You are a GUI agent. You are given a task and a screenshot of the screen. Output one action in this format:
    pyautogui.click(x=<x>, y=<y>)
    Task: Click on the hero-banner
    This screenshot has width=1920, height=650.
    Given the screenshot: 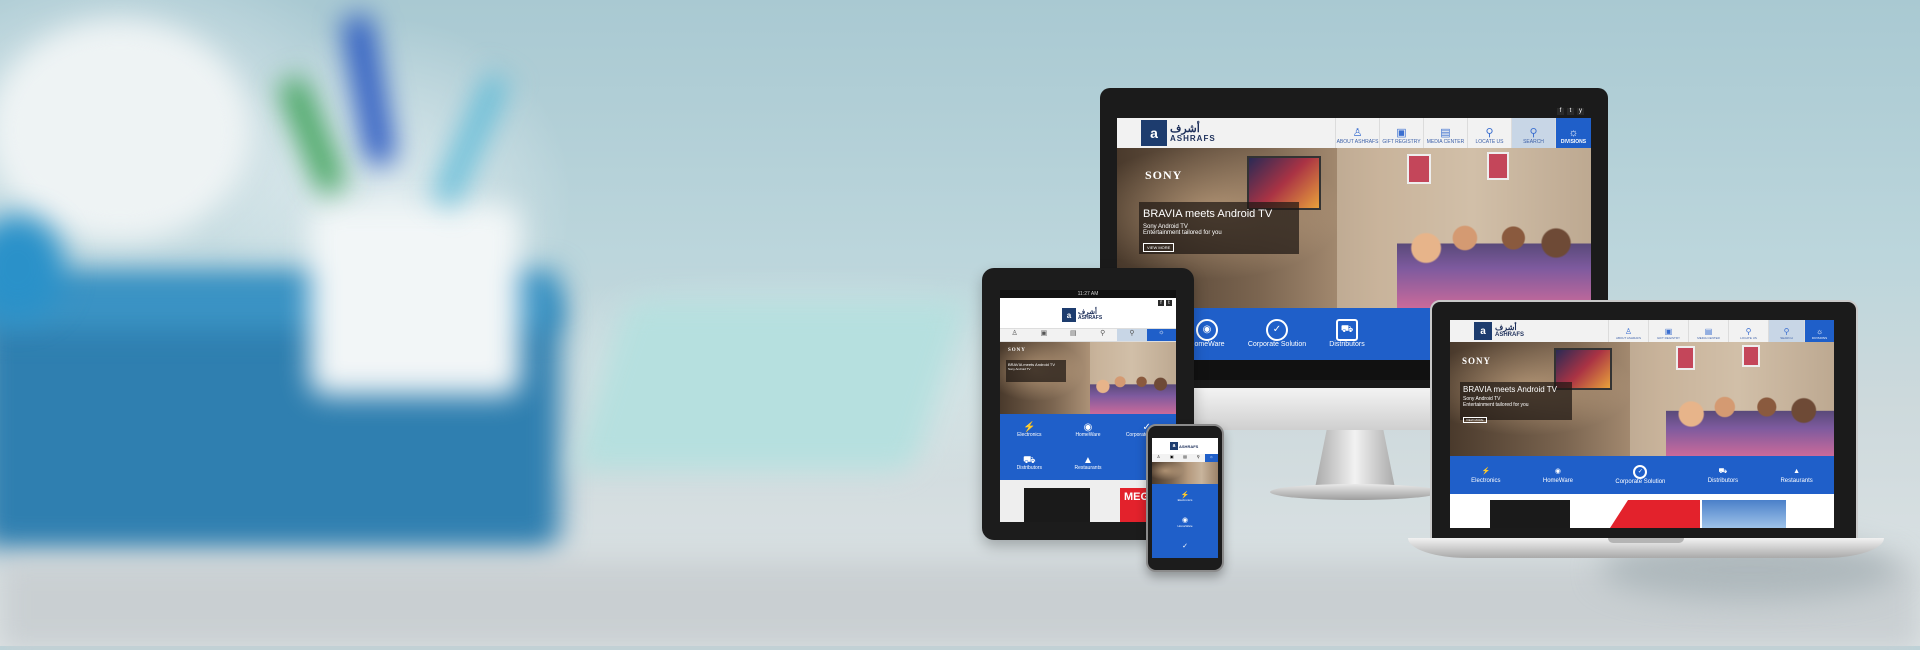 What is the action you would take?
    pyautogui.click(x=1185, y=473)
    